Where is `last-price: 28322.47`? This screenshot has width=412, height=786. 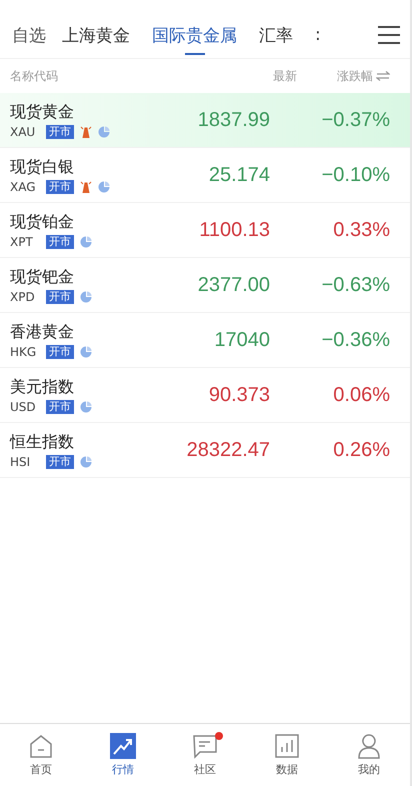
last-price: 28322.47 is located at coordinates (228, 450).